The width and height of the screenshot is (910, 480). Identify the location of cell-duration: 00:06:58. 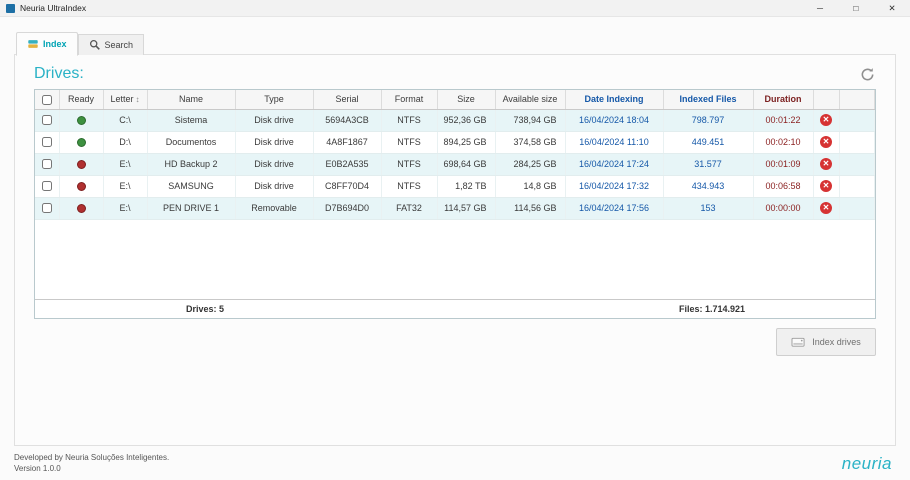
(783, 186).